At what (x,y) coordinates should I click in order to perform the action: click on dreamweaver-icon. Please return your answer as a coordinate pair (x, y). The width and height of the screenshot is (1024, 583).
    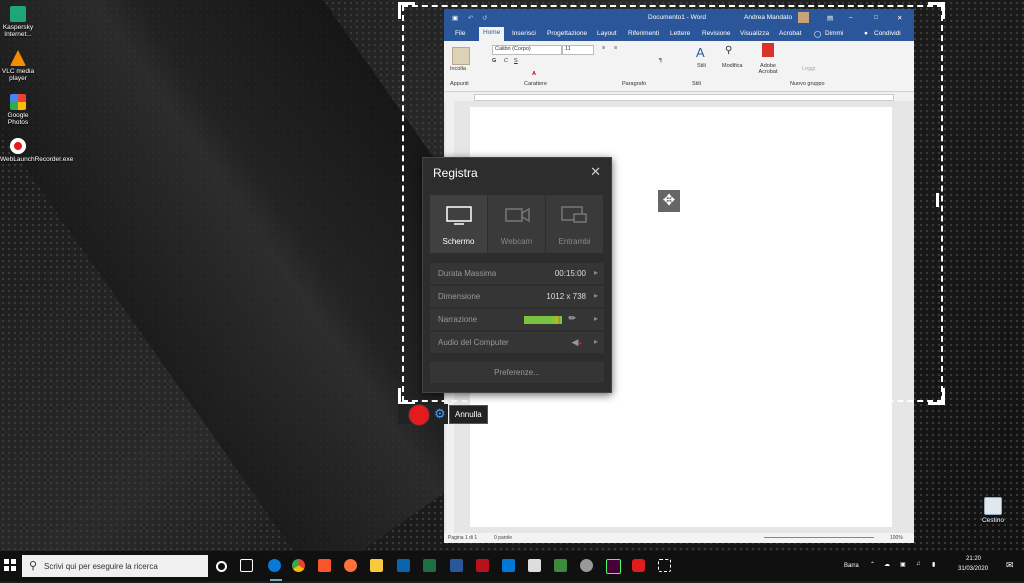
    Looking at the image, I should click on (613, 566).